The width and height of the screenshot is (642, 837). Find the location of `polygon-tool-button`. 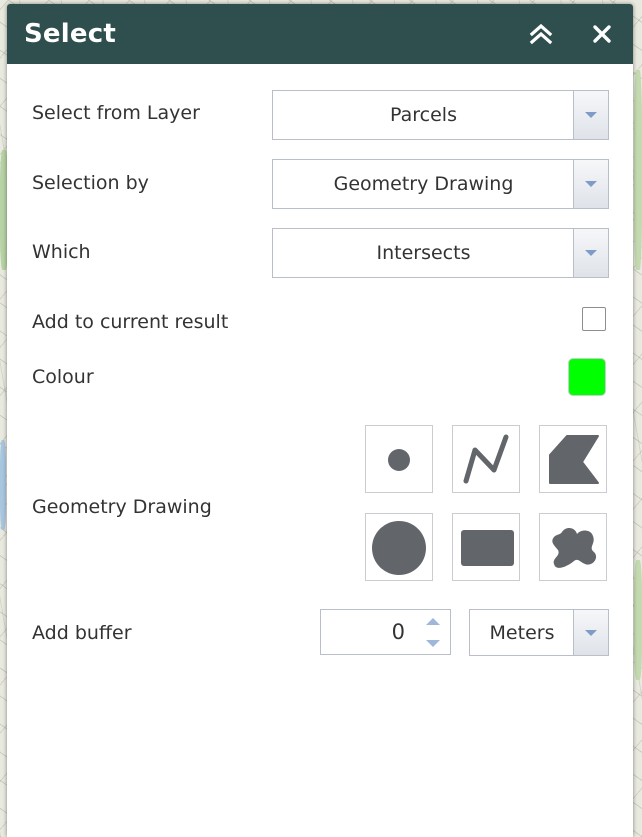

polygon-tool-button is located at coordinates (573, 459).